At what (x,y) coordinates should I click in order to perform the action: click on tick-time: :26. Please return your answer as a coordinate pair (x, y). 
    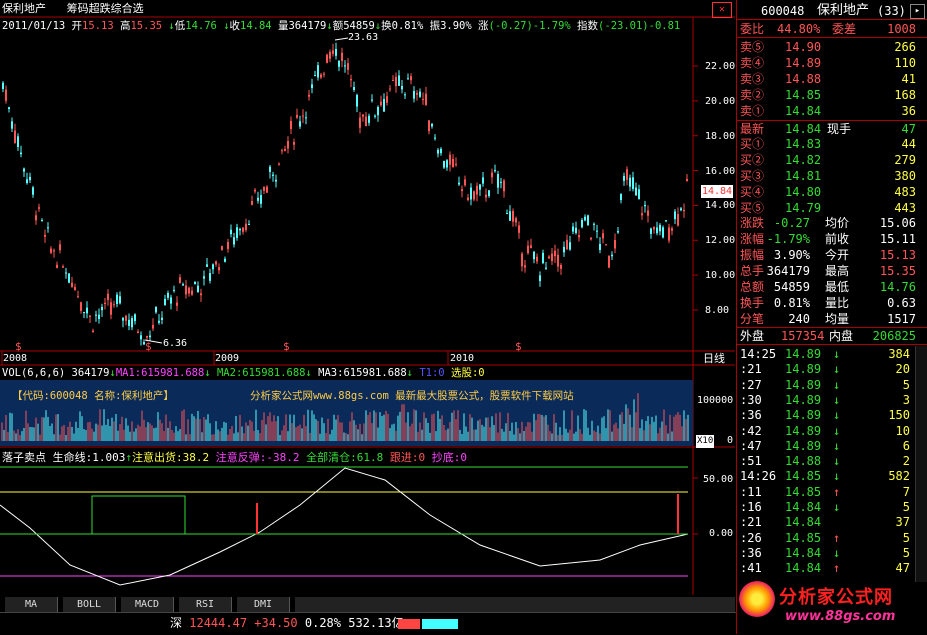
    Looking at the image, I should click on (751, 537).